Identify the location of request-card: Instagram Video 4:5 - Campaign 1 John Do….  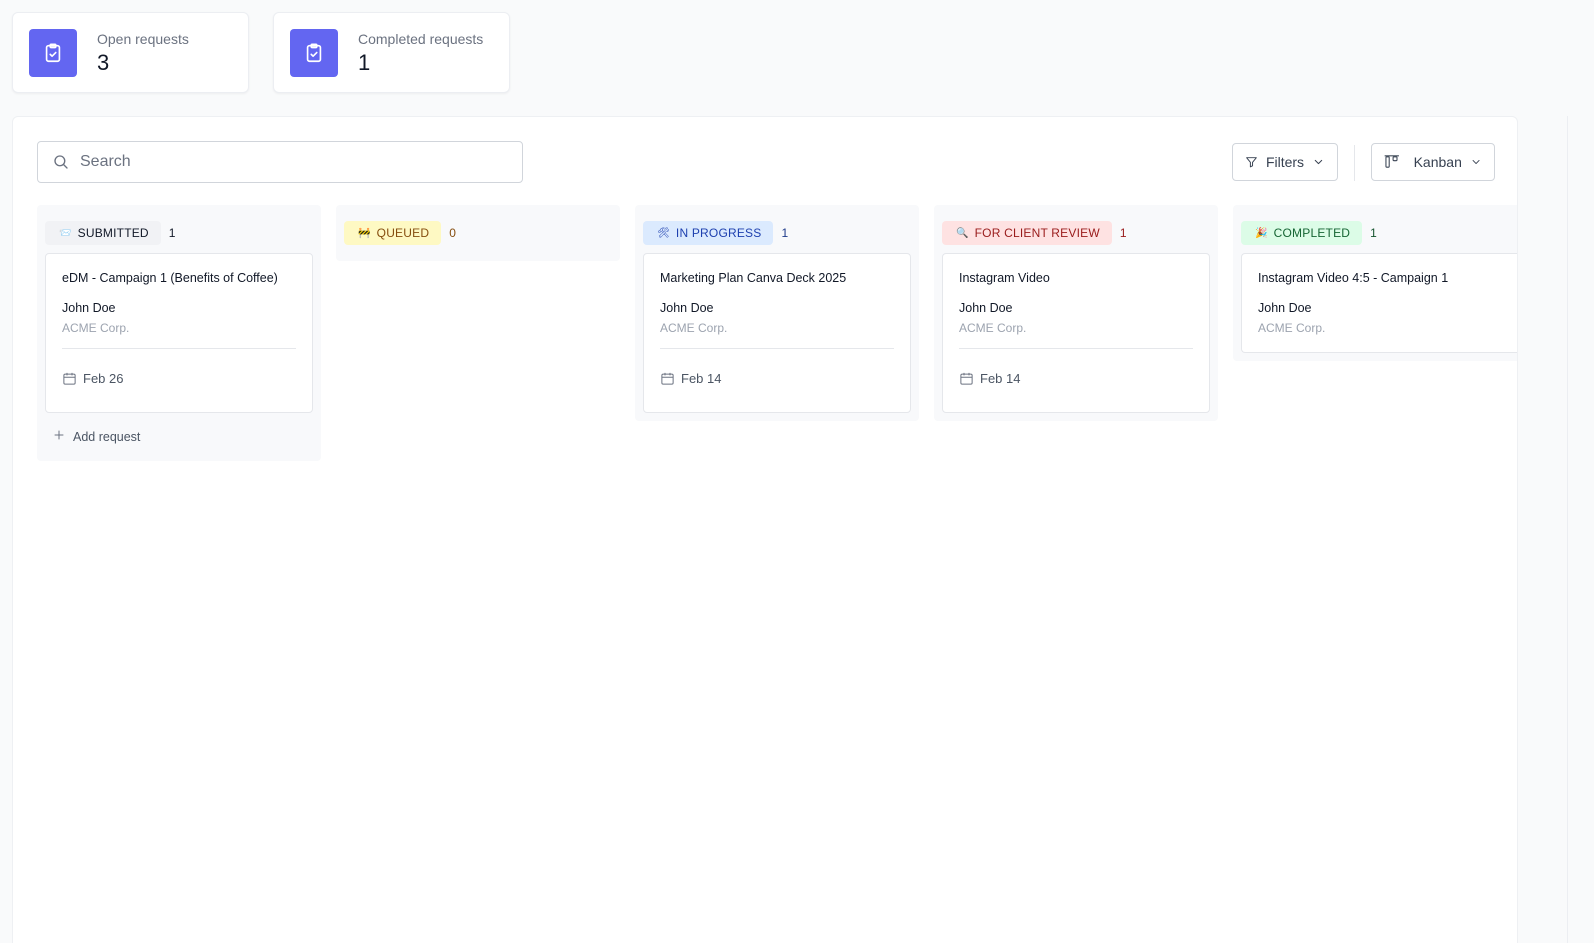
(1379, 303).